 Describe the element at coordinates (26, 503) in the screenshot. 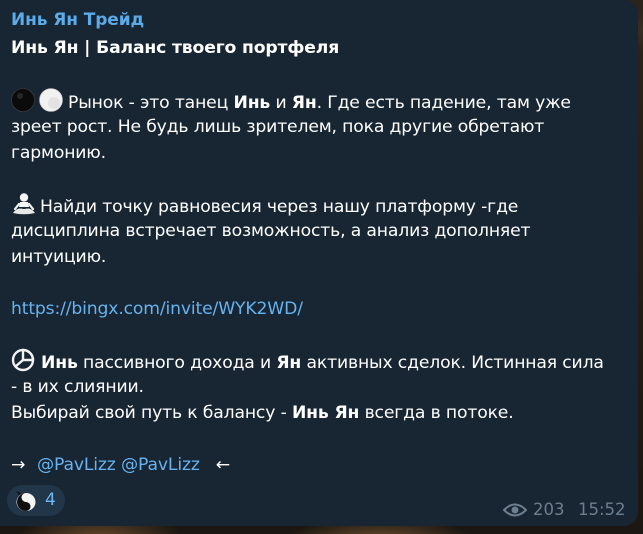

I see `yin-yang-emoji-icon` at that location.